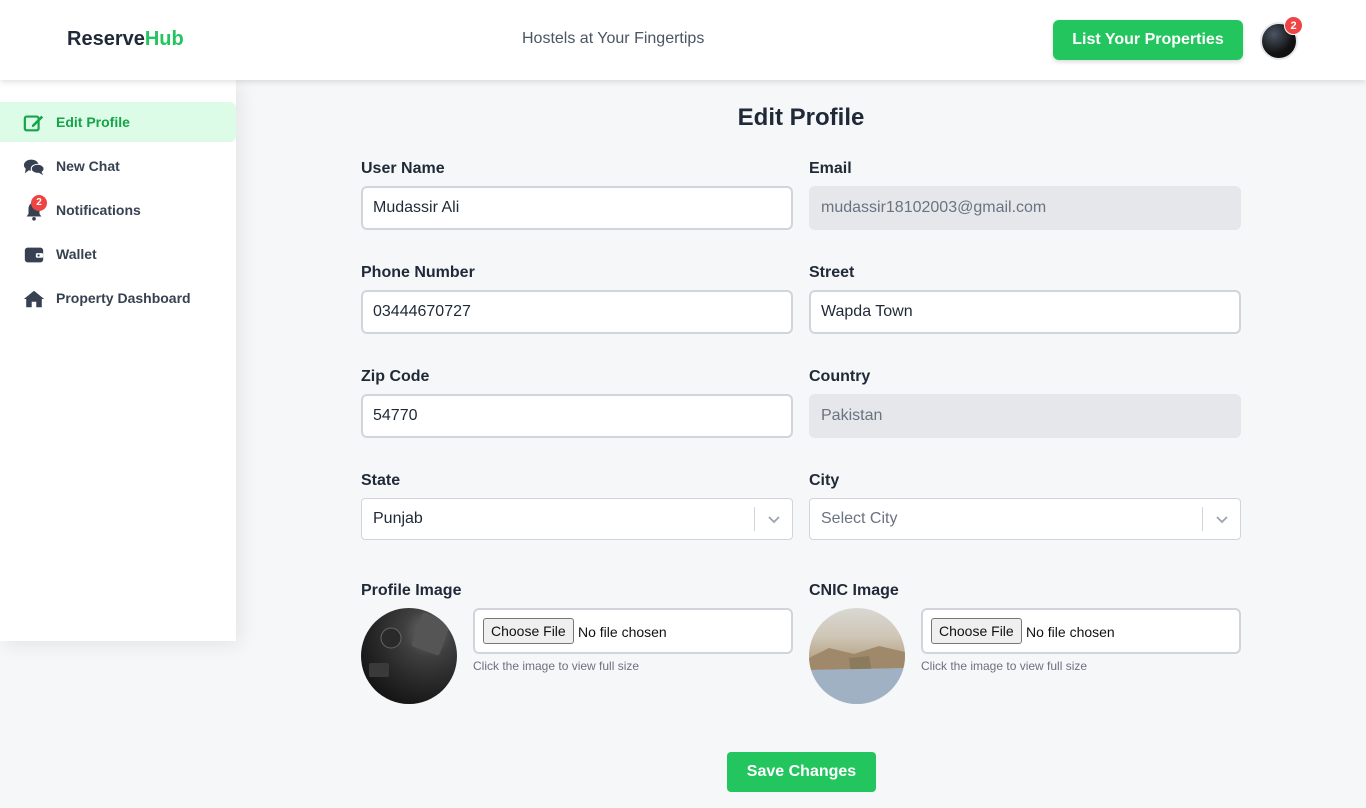 This screenshot has width=1366, height=808. I want to click on sidebar-item-edit-profile: Edit Profile, so click(118, 122).